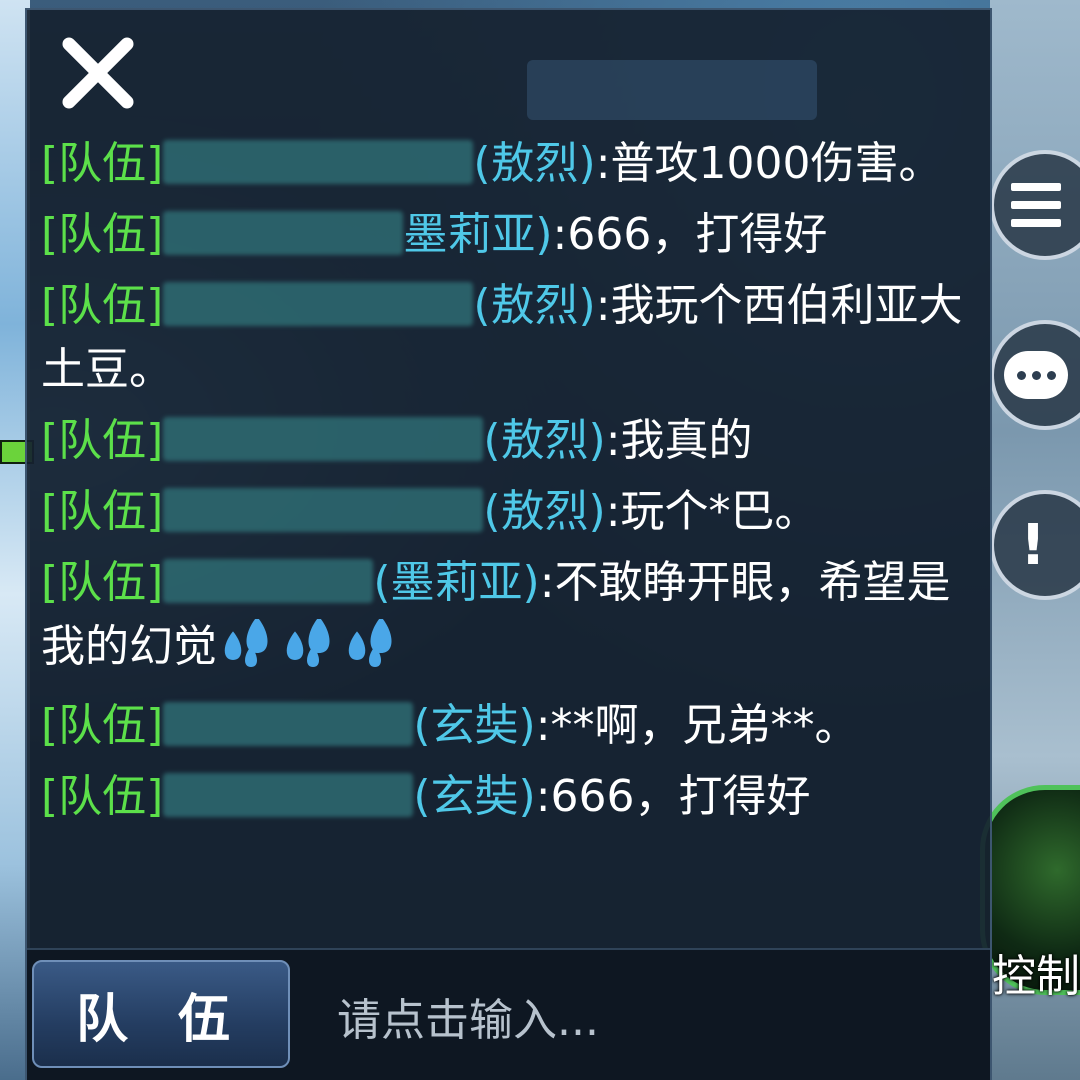  Describe the element at coordinates (679, 440) in the screenshot. I see `message-text: :我真的` at that location.